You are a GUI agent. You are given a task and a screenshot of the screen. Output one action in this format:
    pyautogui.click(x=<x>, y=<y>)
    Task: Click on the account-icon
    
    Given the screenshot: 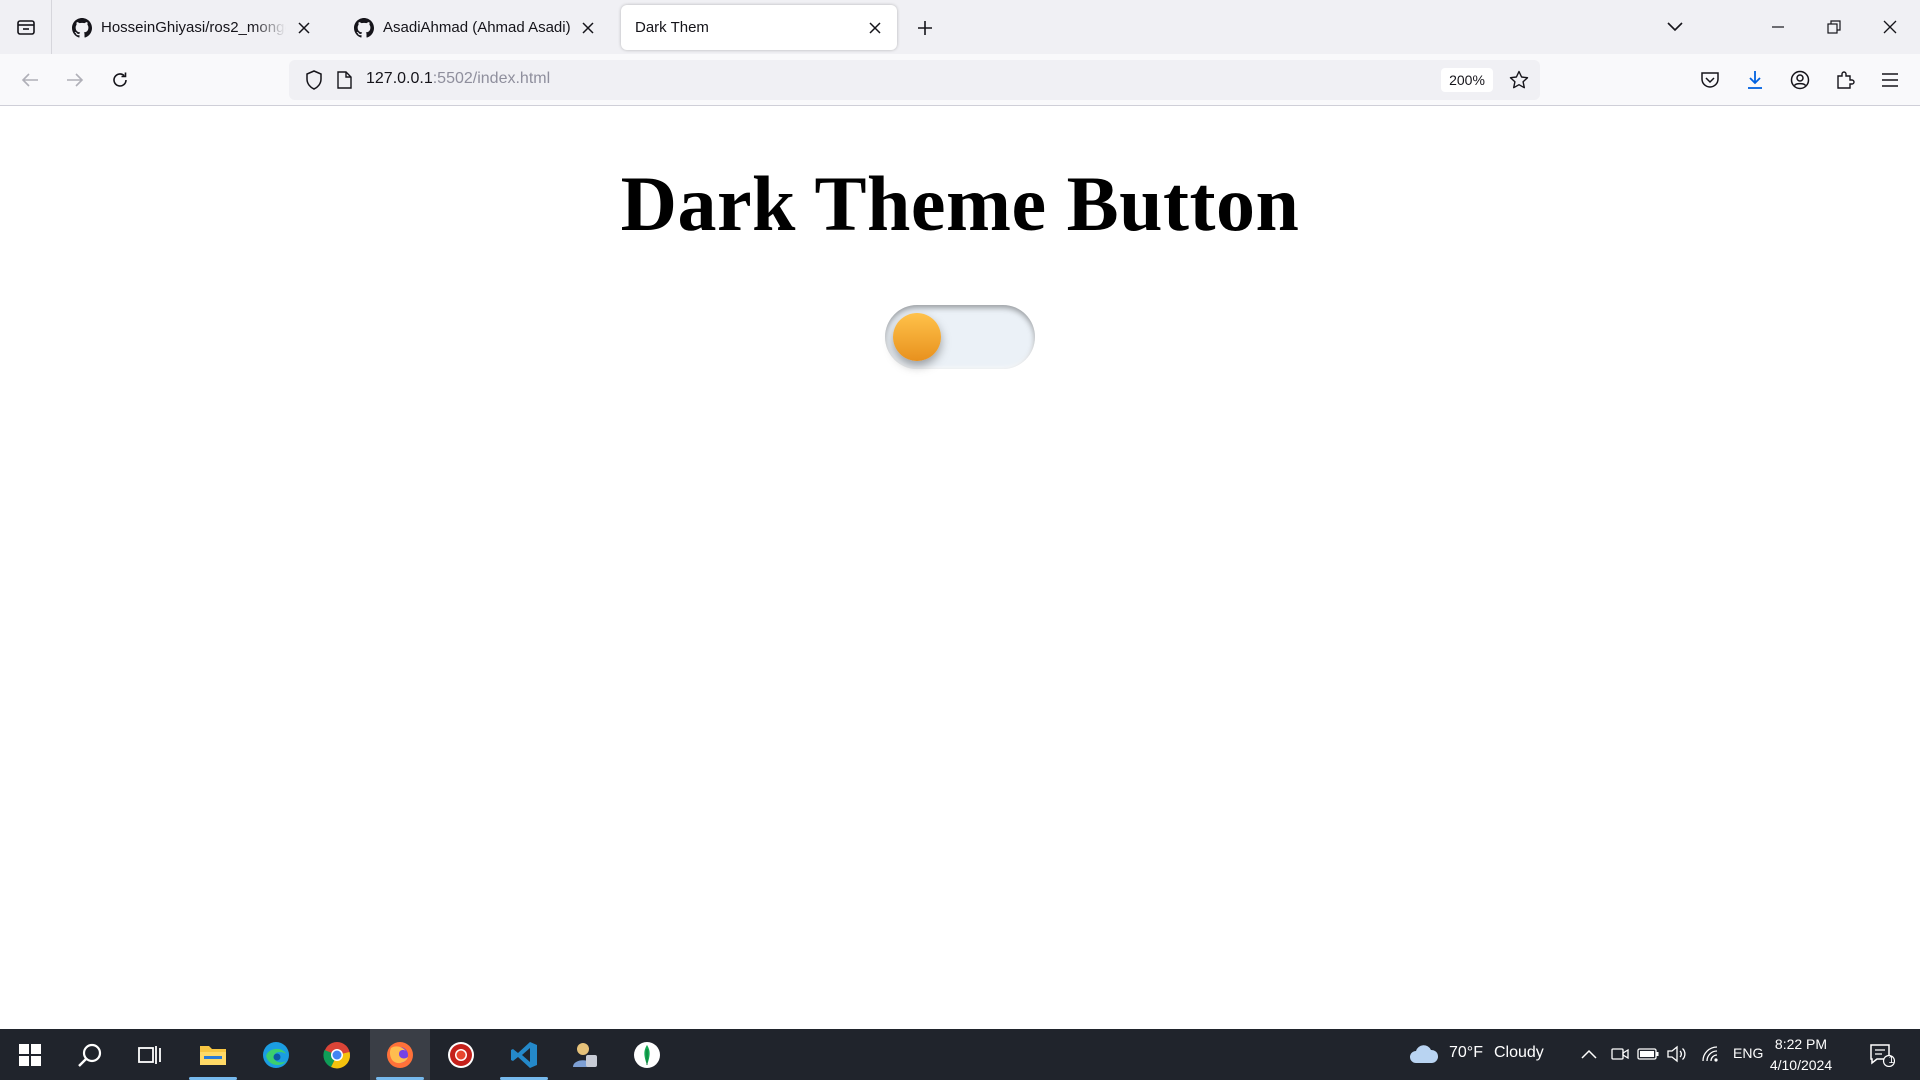 What is the action you would take?
    pyautogui.click(x=1800, y=80)
    